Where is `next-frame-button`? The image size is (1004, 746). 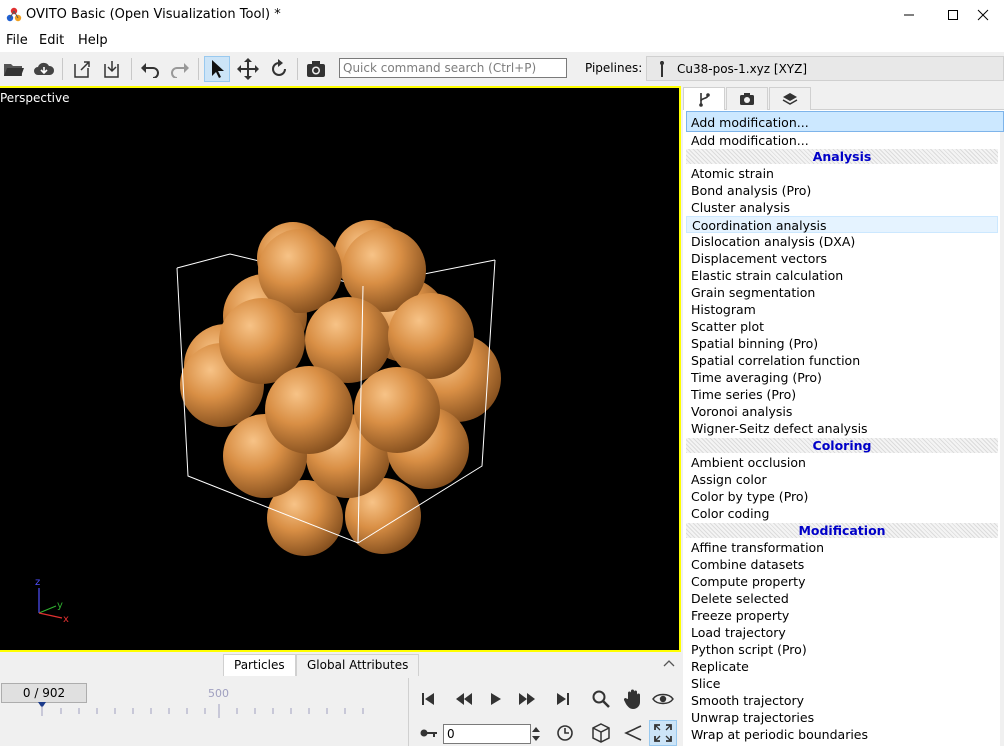
next-frame-button is located at coordinates (527, 699).